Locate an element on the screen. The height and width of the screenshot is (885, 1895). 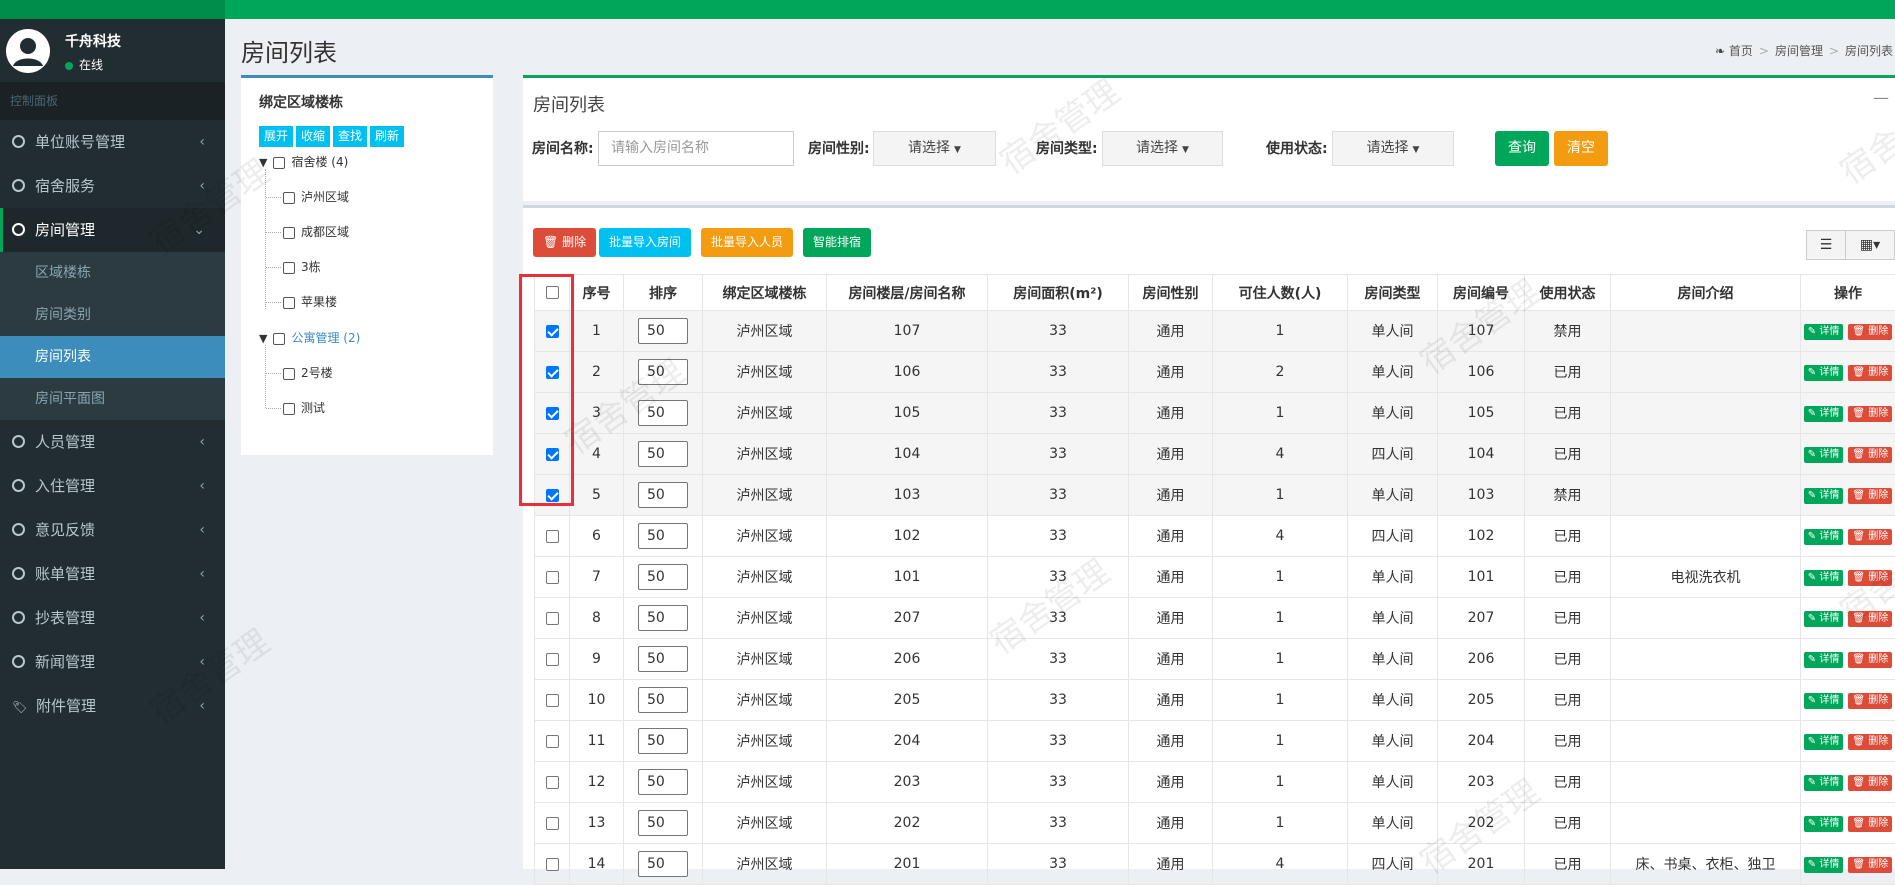
sidebar-item-top-1: 宿舍服务‹ is located at coordinates (112, 186).